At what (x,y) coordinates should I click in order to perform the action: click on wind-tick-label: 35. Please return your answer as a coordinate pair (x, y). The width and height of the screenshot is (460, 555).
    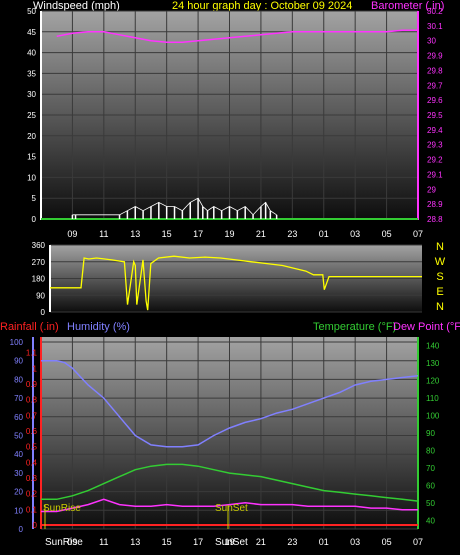
    Looking at the image, I should click on (31, 73).